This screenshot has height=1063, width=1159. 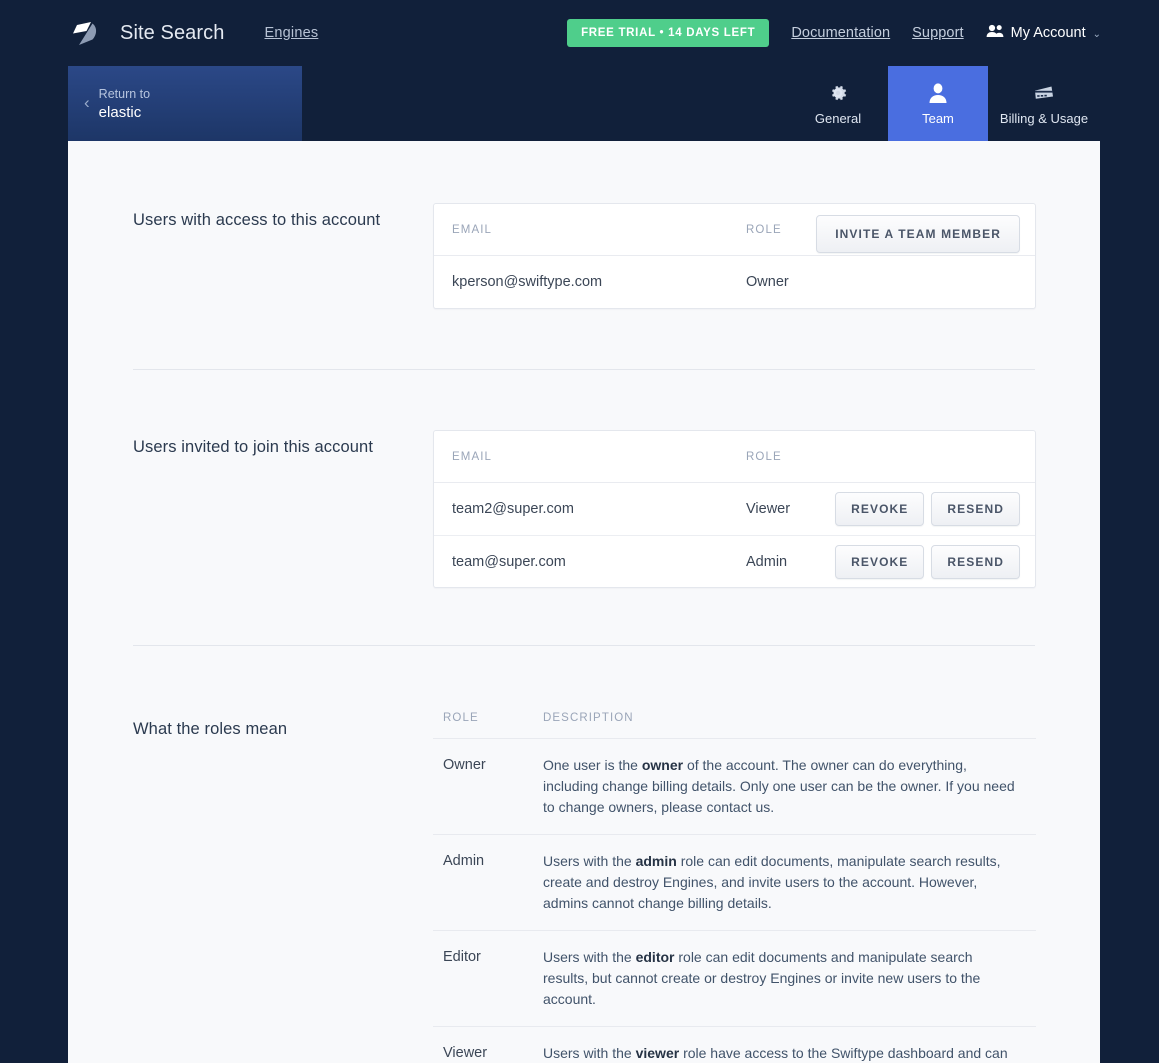 I want to click on return-to-label: Return to, so click(x=124, y=93).